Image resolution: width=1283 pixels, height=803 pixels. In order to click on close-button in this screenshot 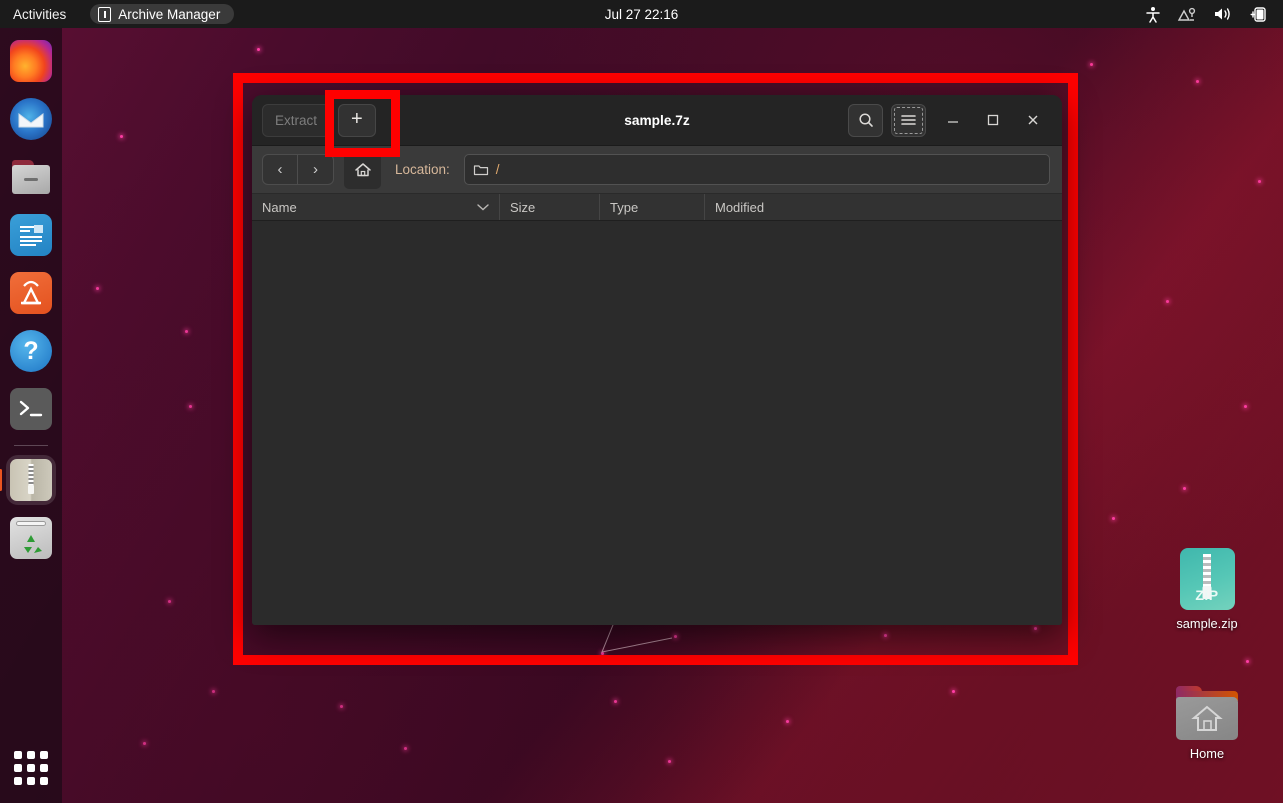, I will do `click(1033, 120)`.